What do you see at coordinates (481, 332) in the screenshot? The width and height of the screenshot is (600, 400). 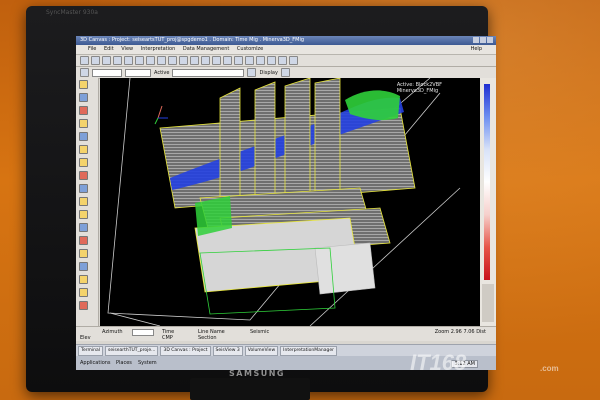 I see `dist-label: Dist` at bounding box center [481, 332].